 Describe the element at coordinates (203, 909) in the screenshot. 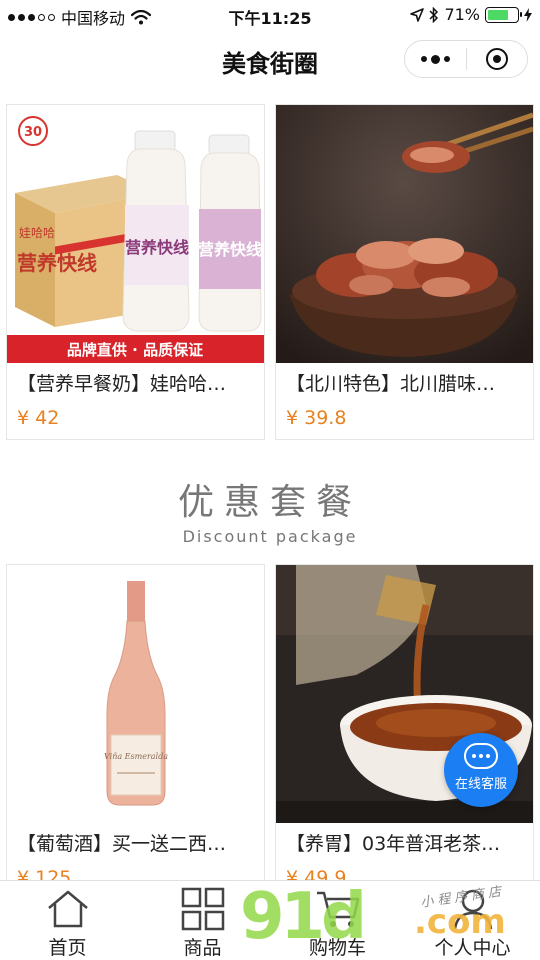

I see `grid-icon` at that location.